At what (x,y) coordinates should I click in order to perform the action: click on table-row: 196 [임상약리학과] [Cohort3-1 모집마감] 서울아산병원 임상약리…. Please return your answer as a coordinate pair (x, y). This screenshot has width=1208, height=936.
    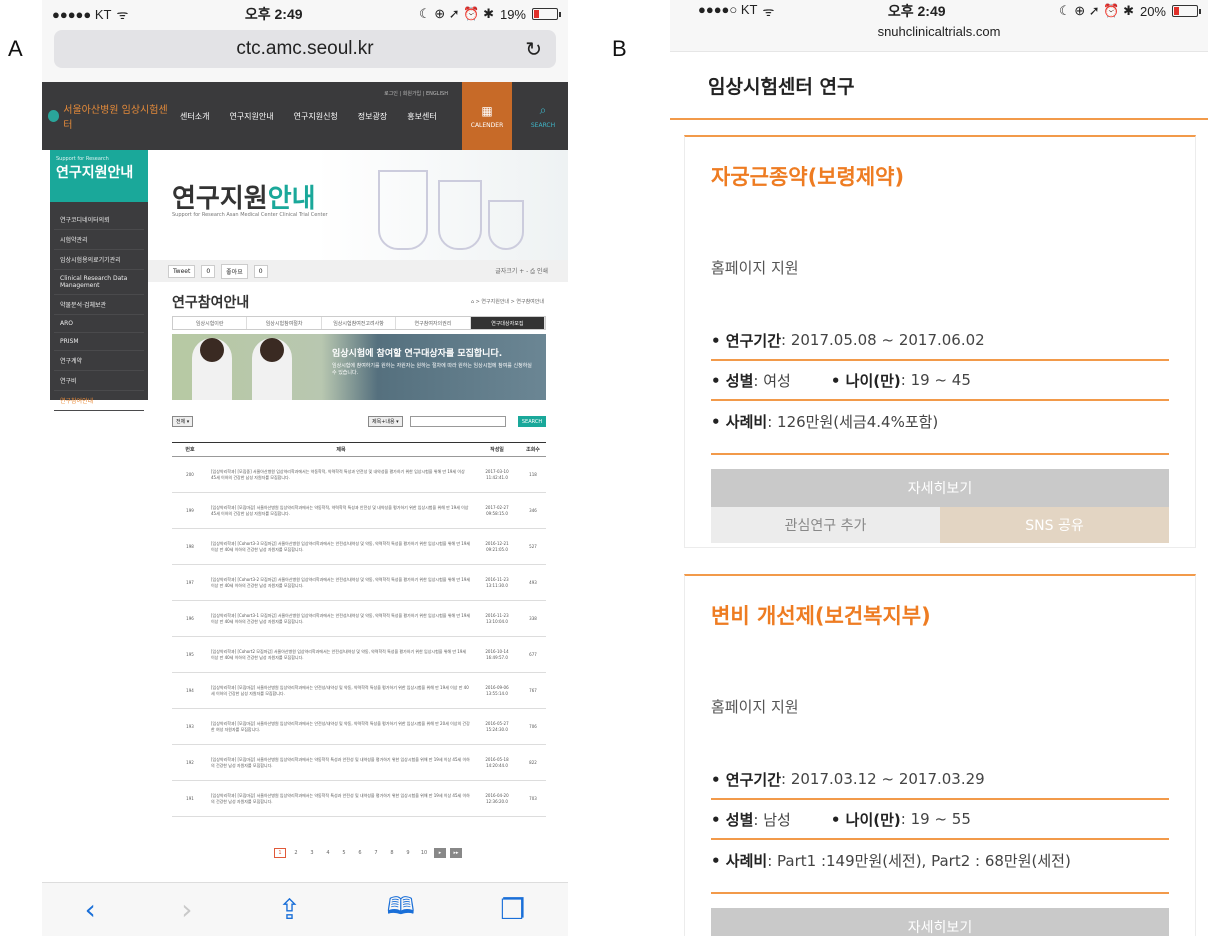
    Looking at the image, I should click on (359, 618).